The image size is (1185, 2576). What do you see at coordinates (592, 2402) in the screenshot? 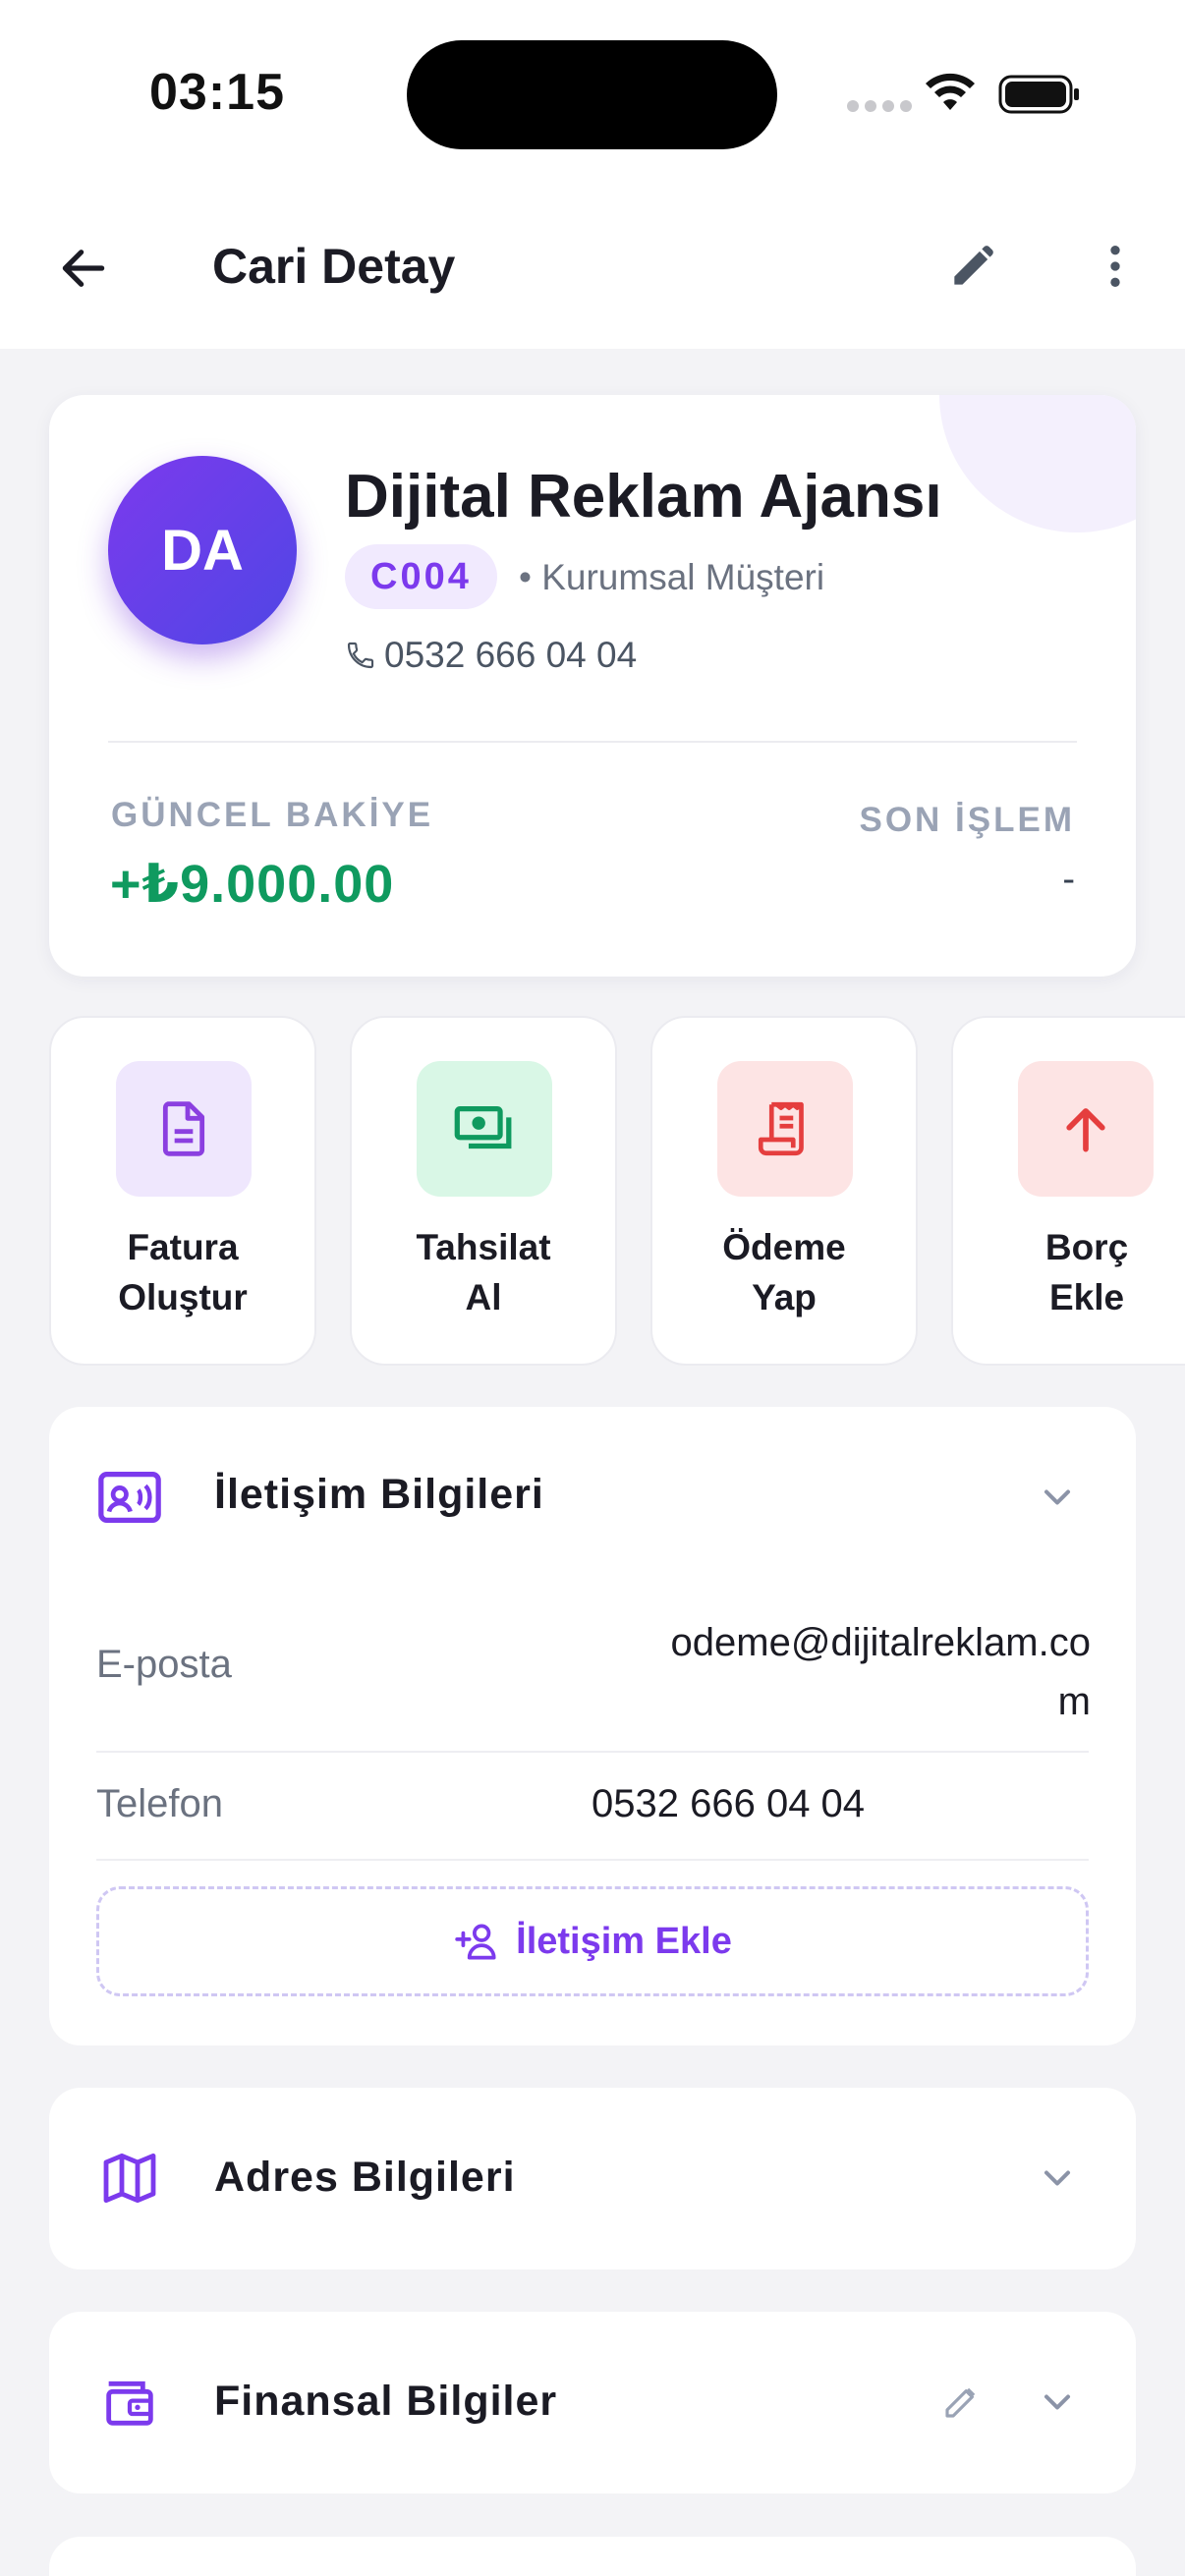
I see `financial-info-section: Finansal Bilgiler` at bounding box center [592, 2402].